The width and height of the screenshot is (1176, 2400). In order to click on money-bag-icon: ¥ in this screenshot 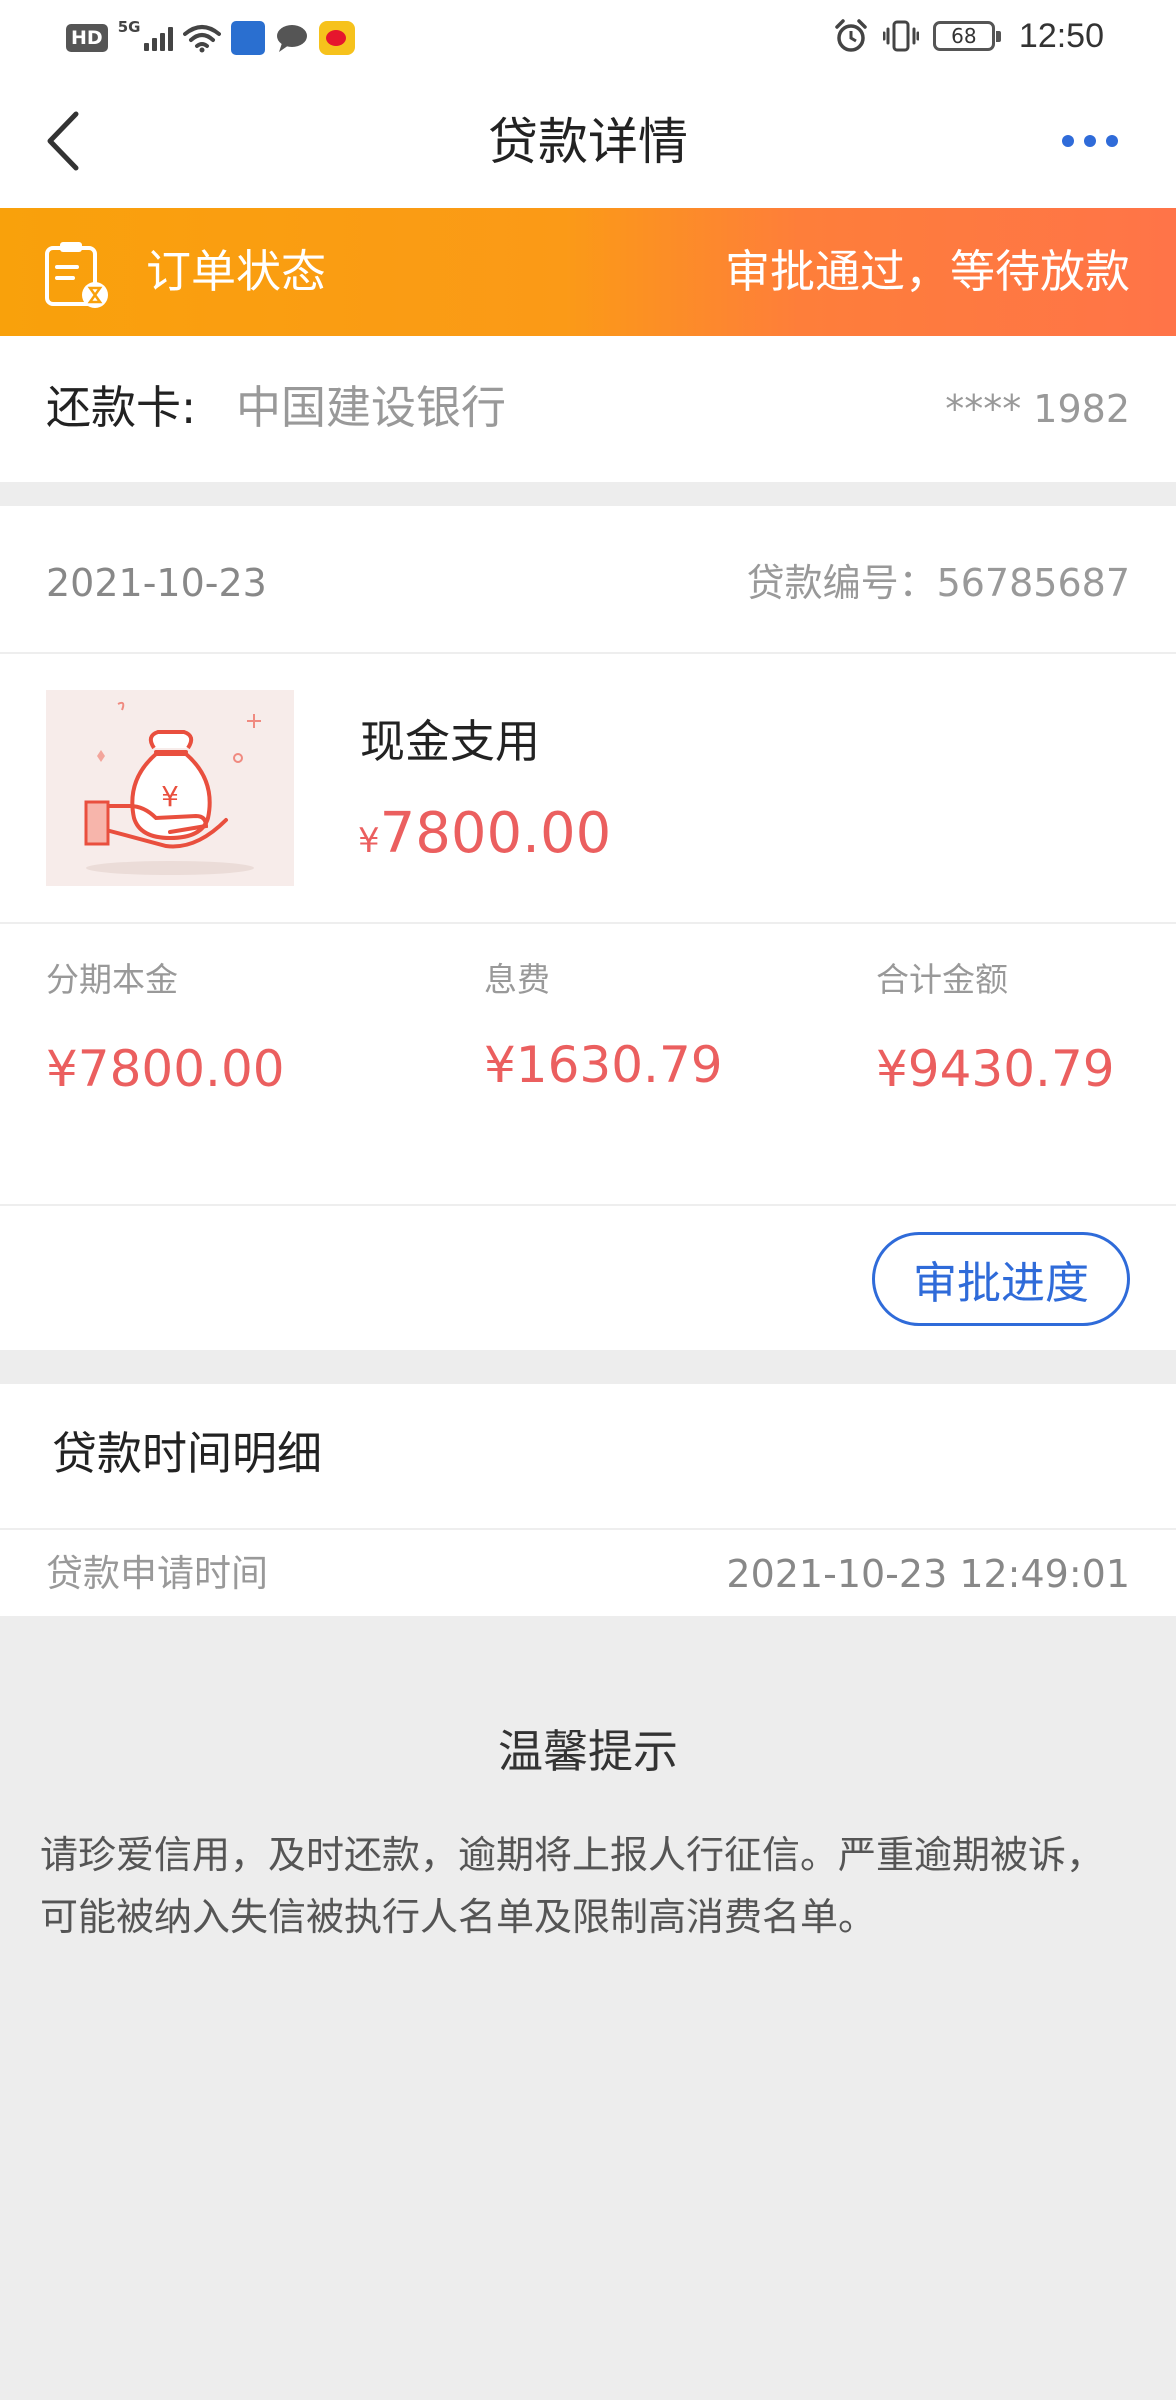, I will do `click(172, 788)`.